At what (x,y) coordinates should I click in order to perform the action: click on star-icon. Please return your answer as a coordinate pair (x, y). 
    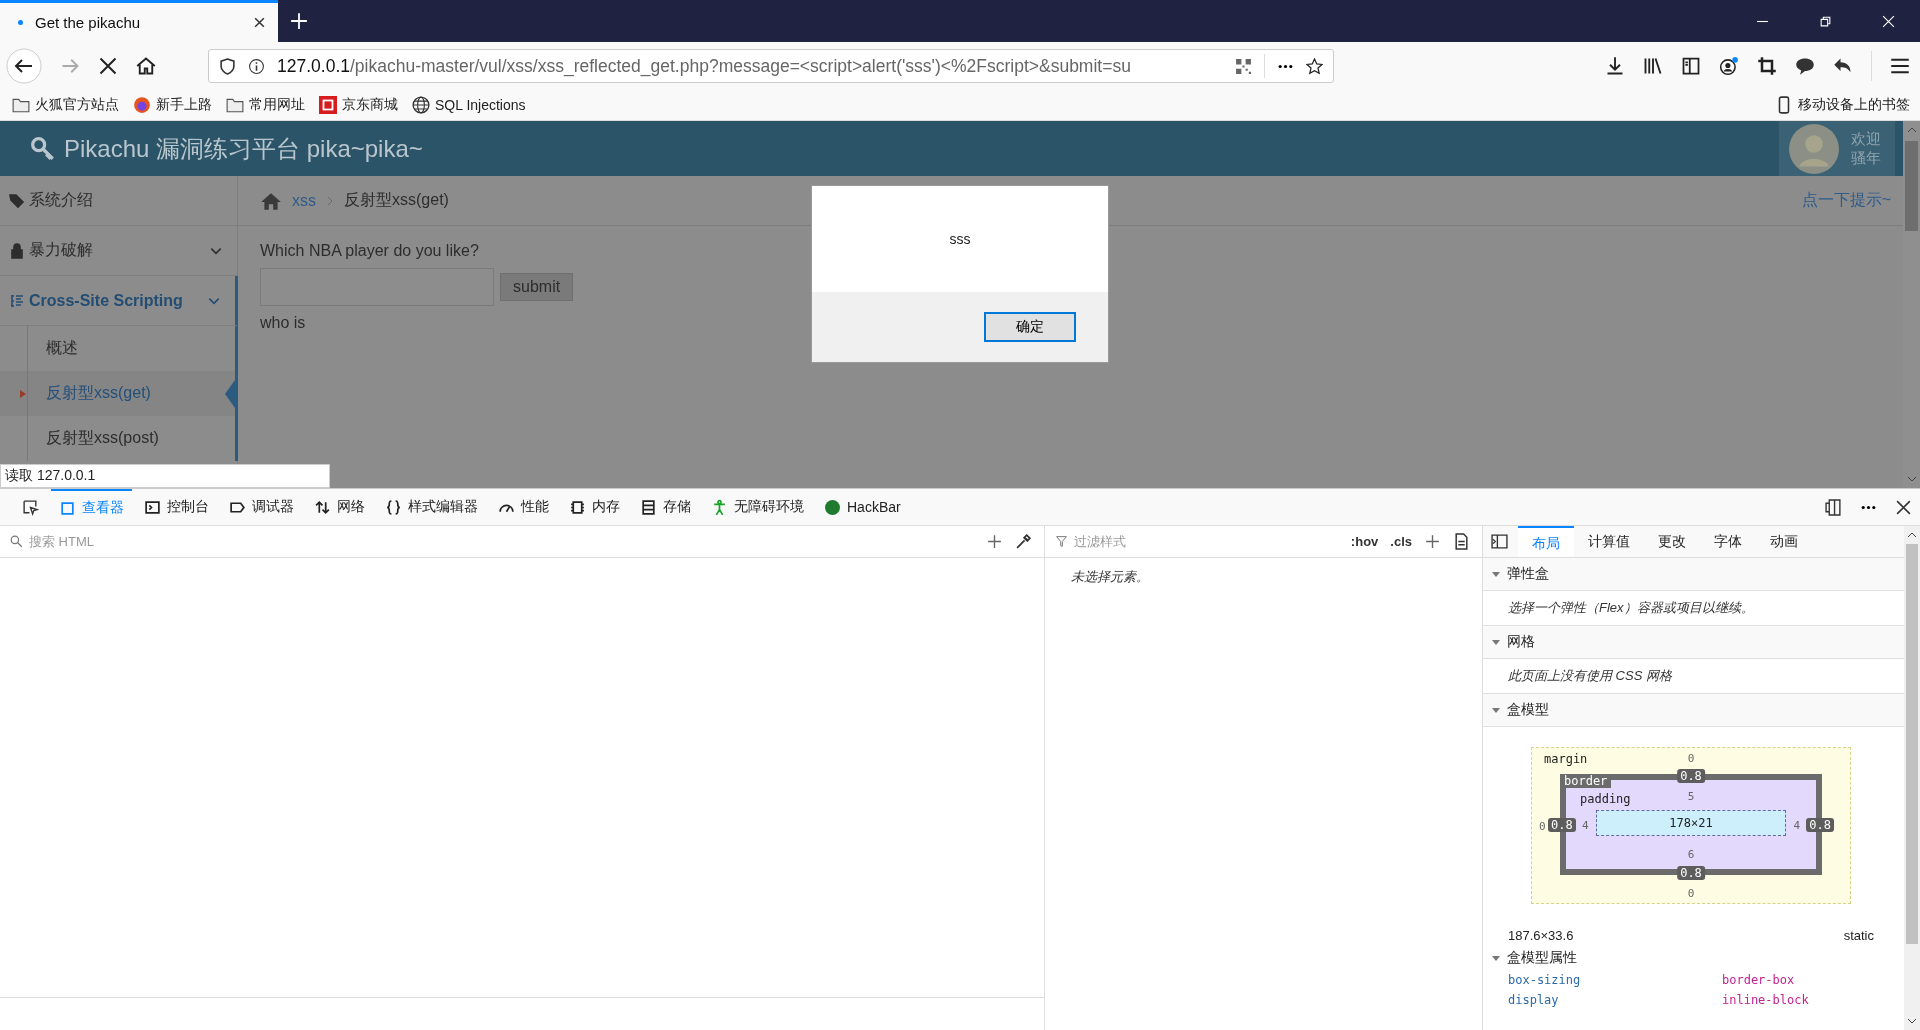
    Looking at the image, I should click on (1314, 66).